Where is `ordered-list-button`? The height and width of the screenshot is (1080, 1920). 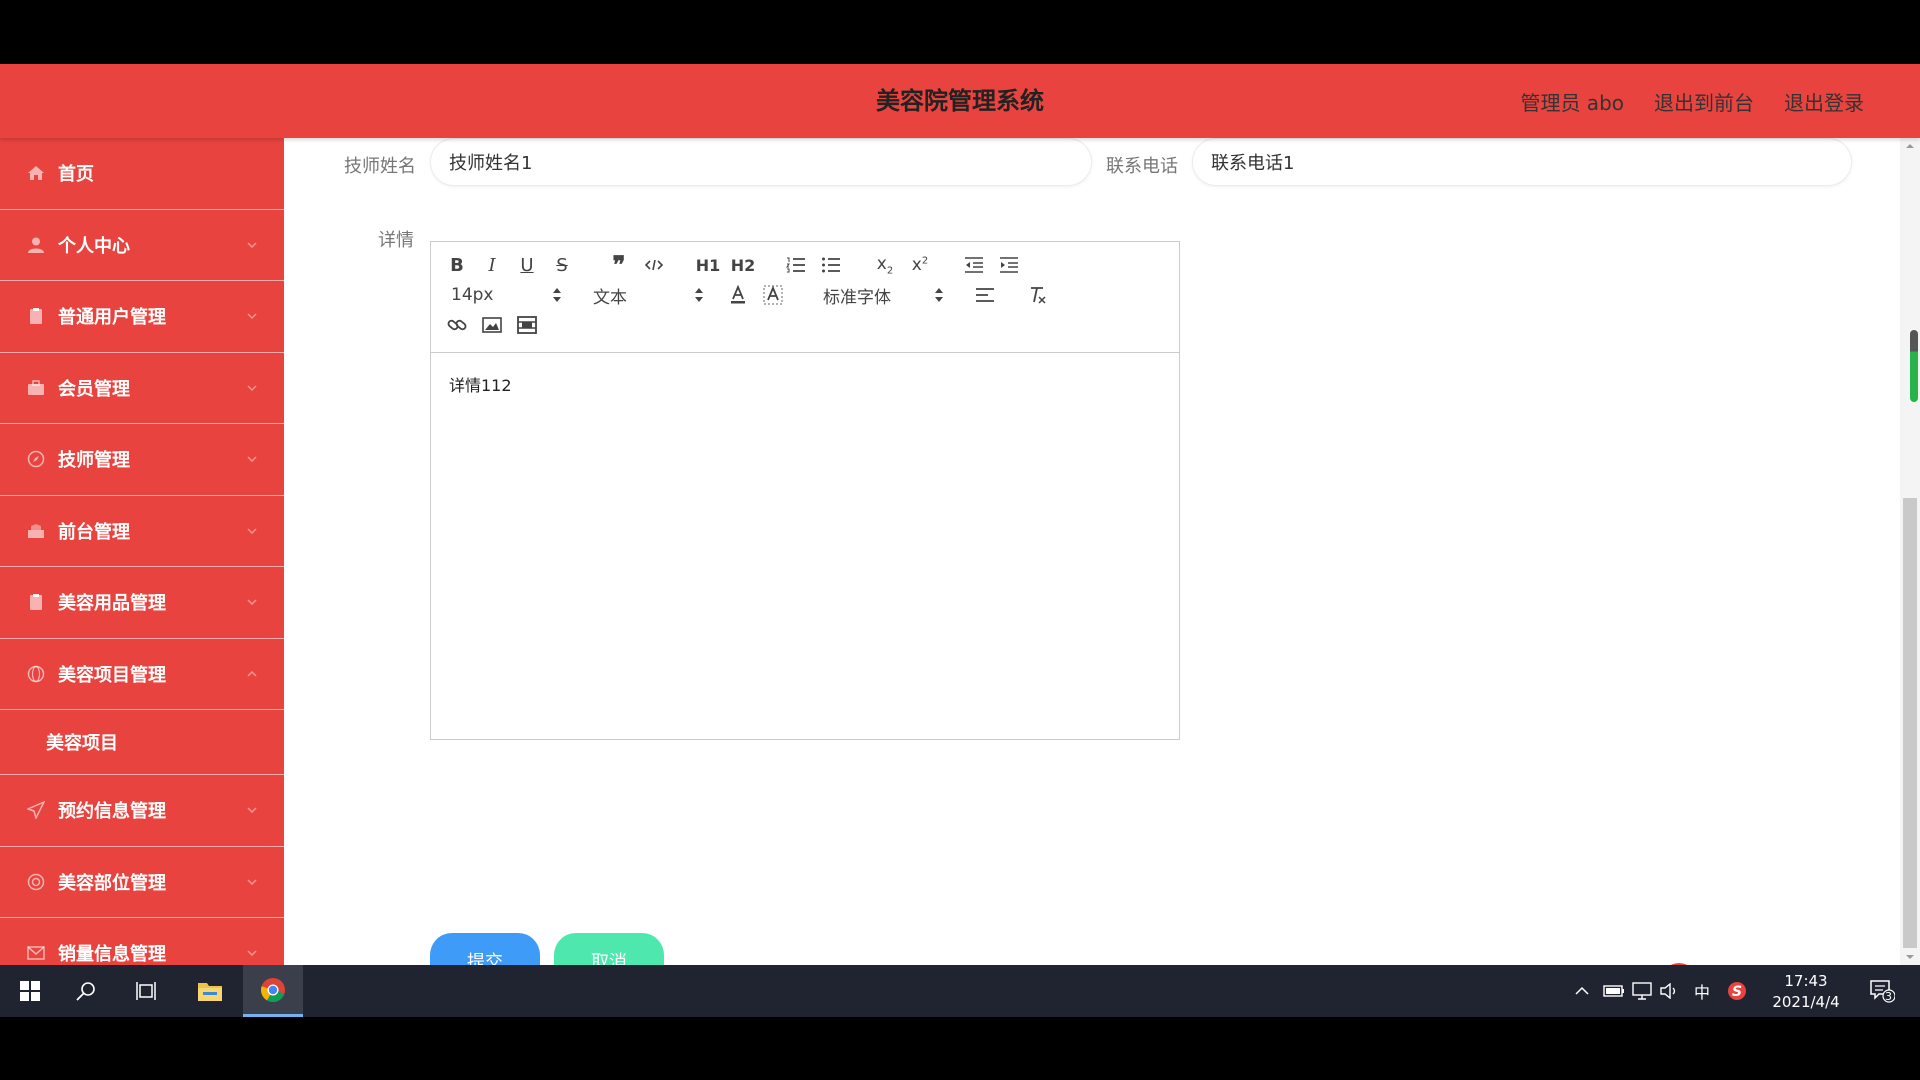
ordered-list-button is located at coordinates (796, 265).